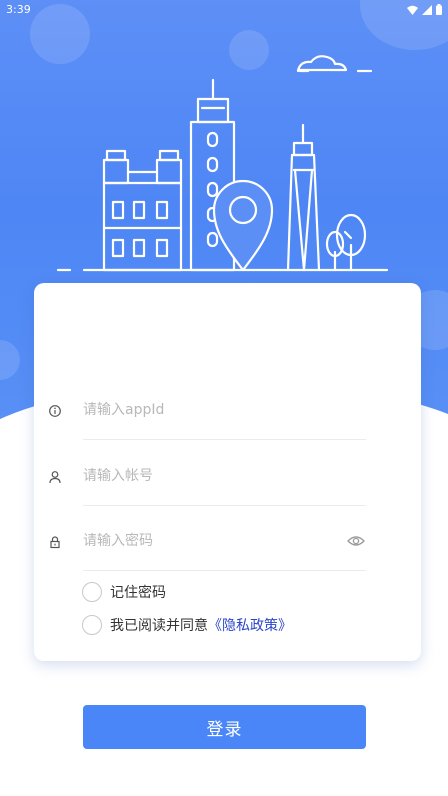 This screenshot has height=796, width=448. I want to click on lock-icon, so click(55, 542).